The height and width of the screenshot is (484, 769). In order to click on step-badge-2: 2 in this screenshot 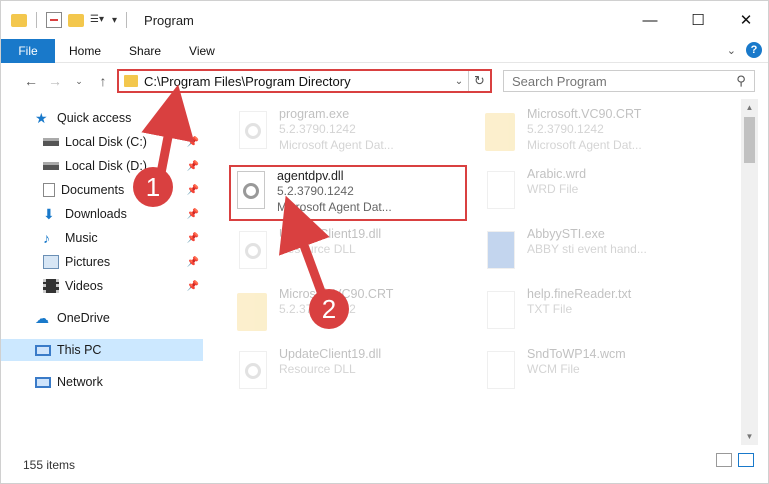, I will do `click(329, 309)`.